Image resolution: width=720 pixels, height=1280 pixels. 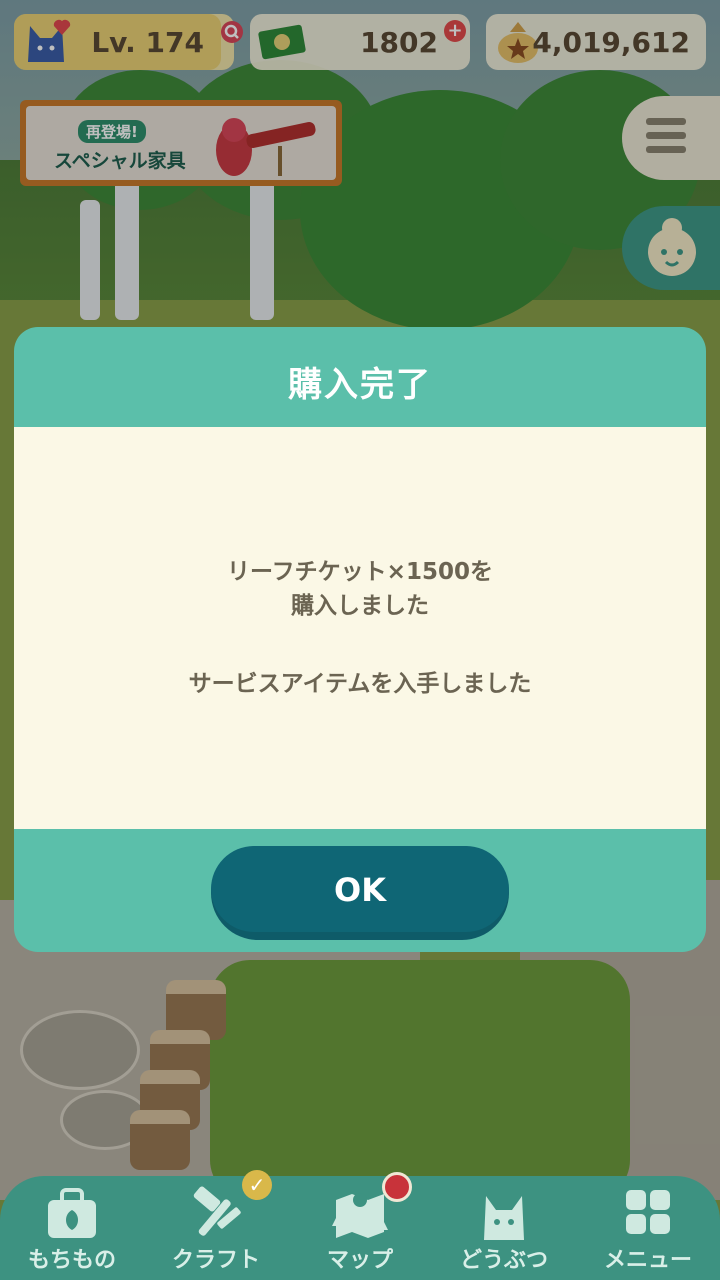 I want to click on nav-item-menu: メニュー, so click(x=648, y=1228).